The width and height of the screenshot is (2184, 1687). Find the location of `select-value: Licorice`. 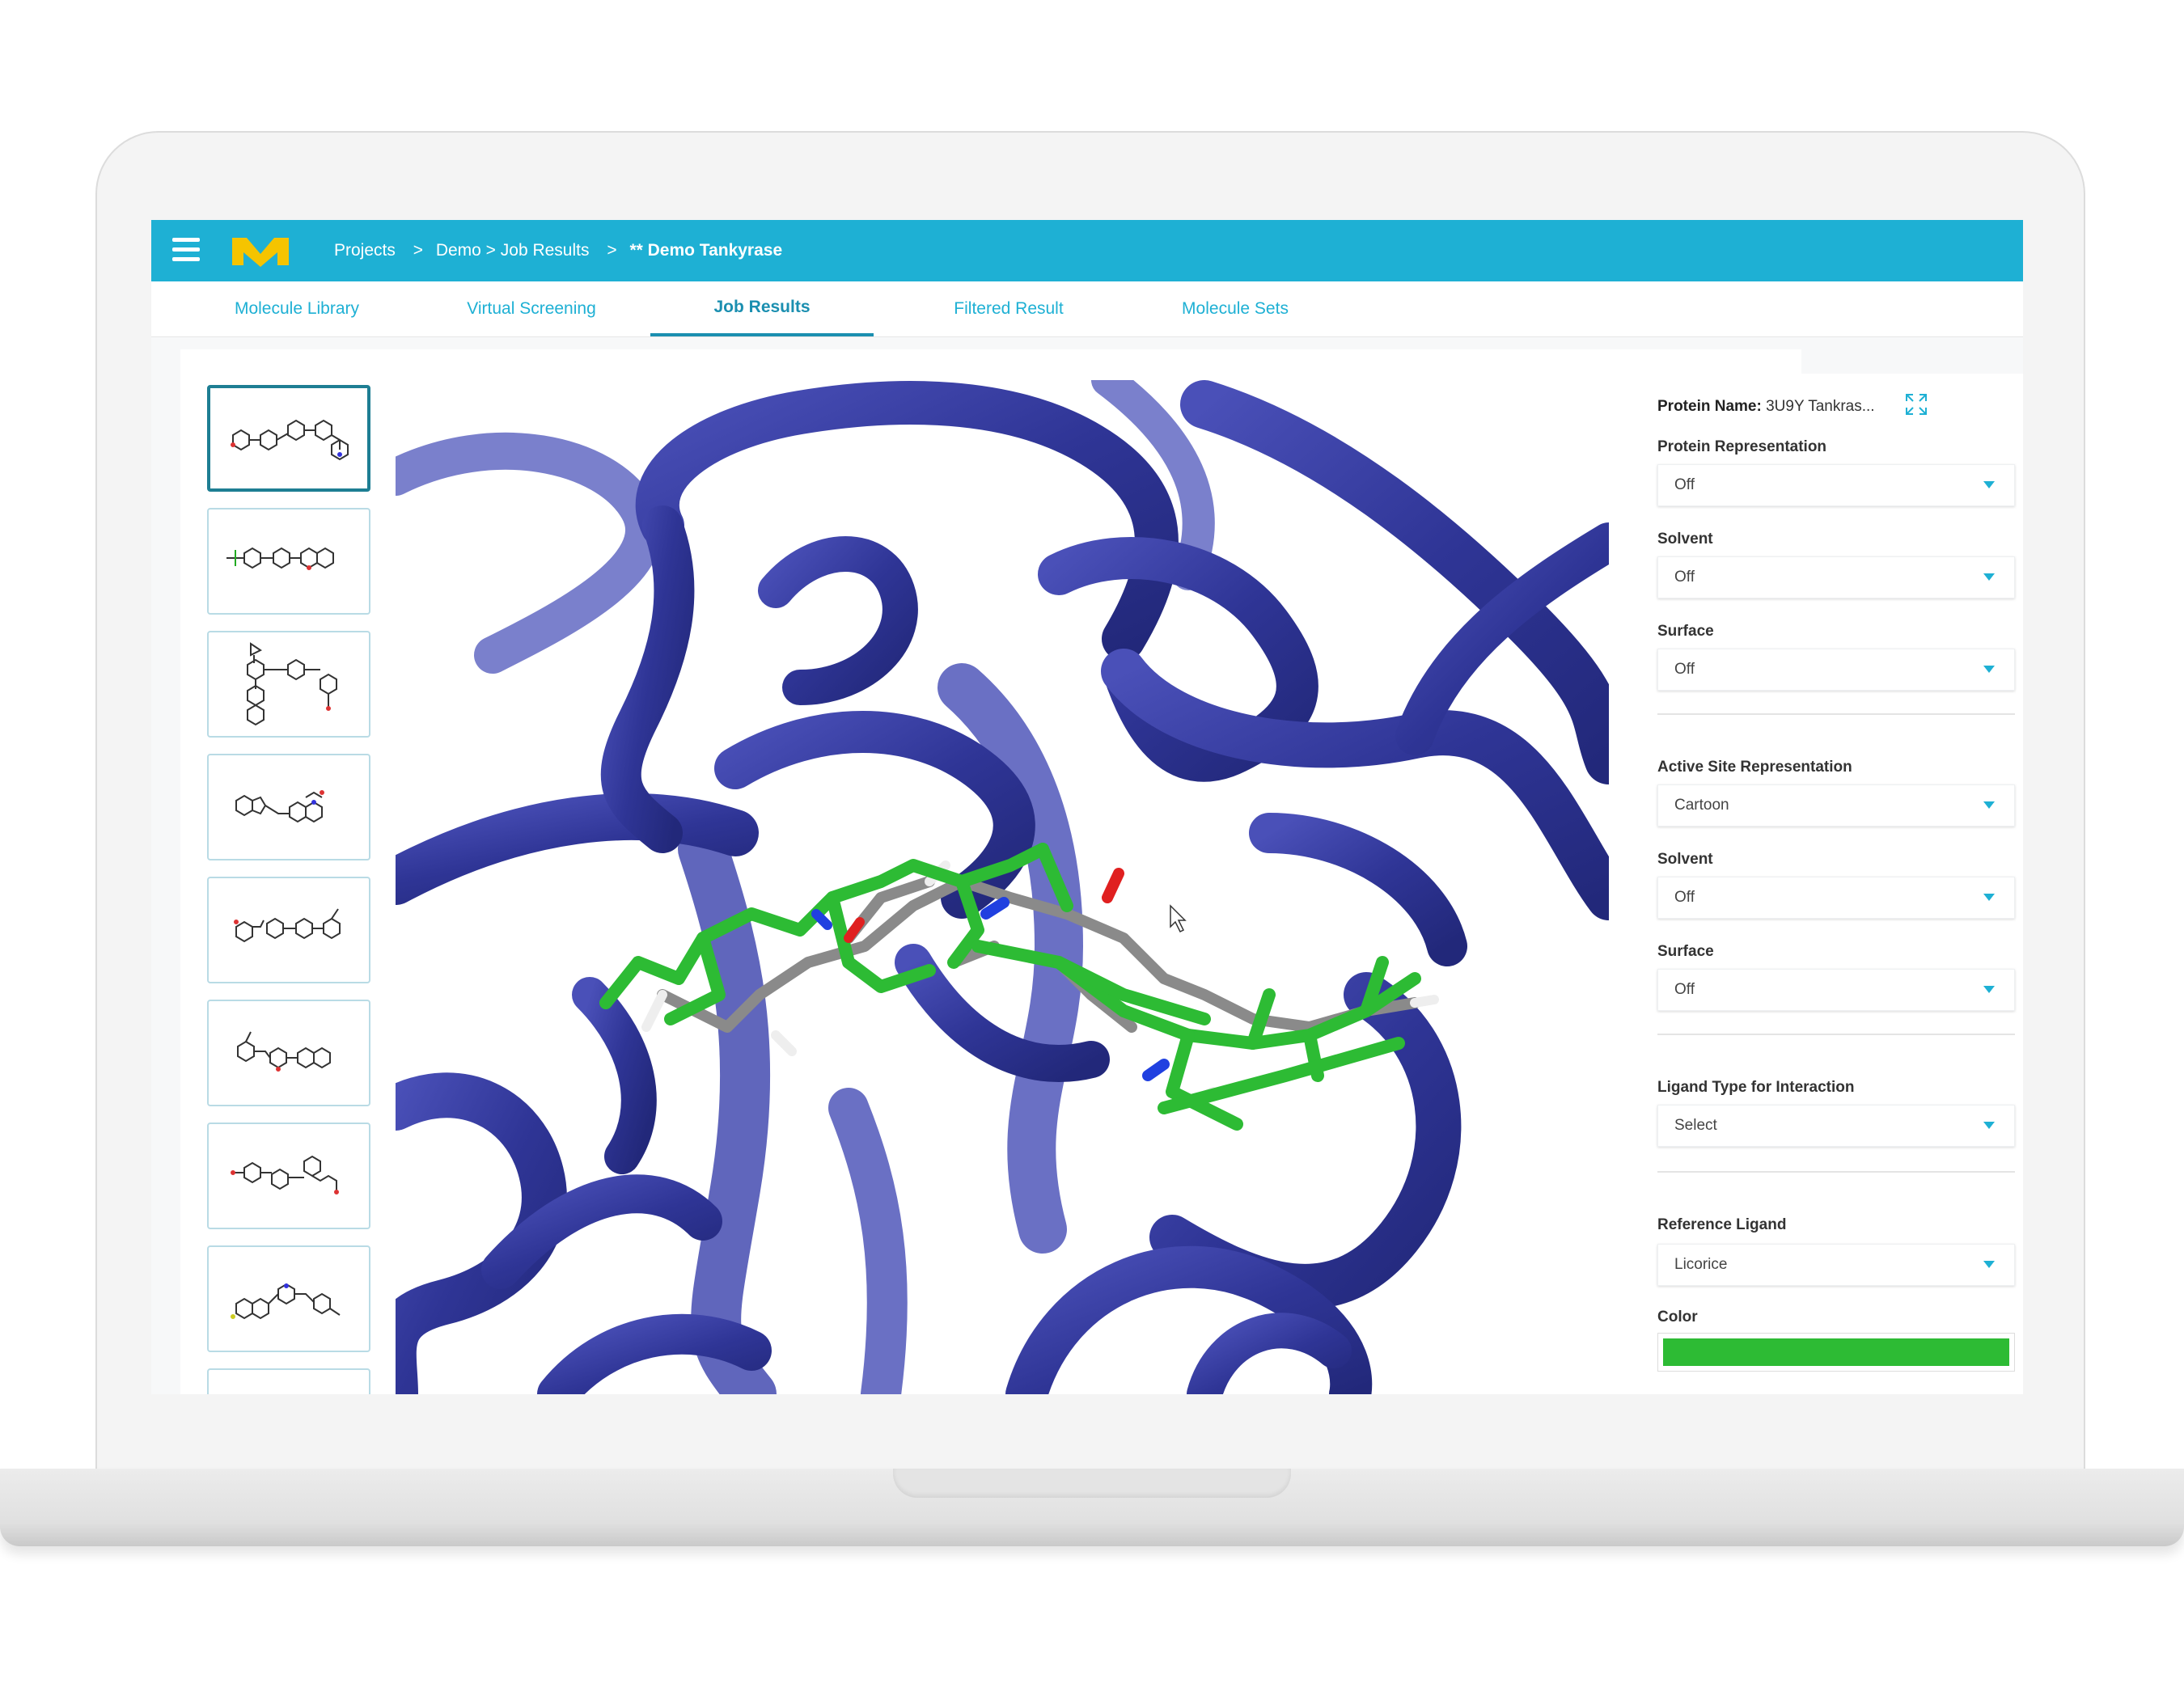

select-value: Licorice is located at coordinates (1701, 1265).